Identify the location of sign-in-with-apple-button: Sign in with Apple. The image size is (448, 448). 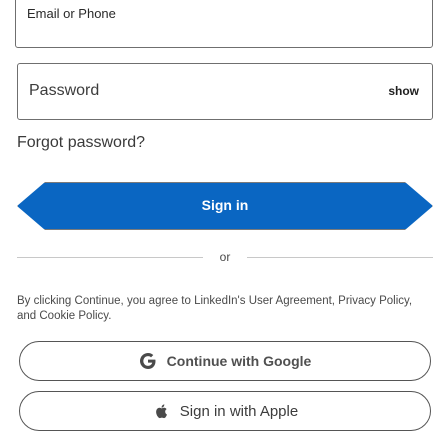
(225, 411).